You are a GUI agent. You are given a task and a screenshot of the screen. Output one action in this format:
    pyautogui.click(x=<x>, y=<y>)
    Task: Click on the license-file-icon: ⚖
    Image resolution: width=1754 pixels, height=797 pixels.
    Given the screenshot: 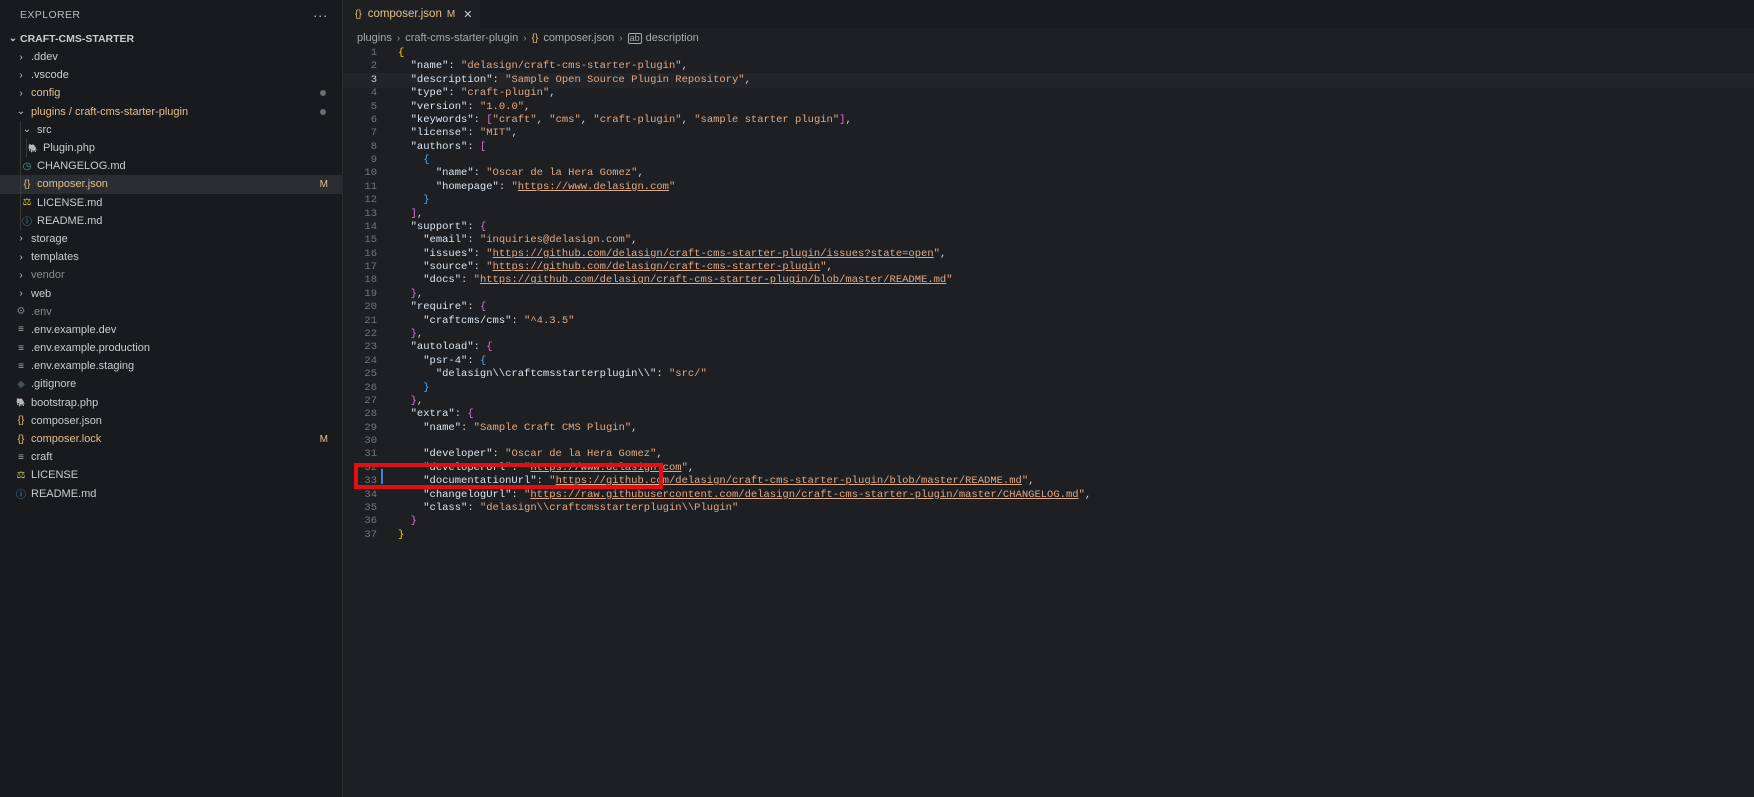 What is the action you would take?
    pyautogui.click(x=27, y=203)
    